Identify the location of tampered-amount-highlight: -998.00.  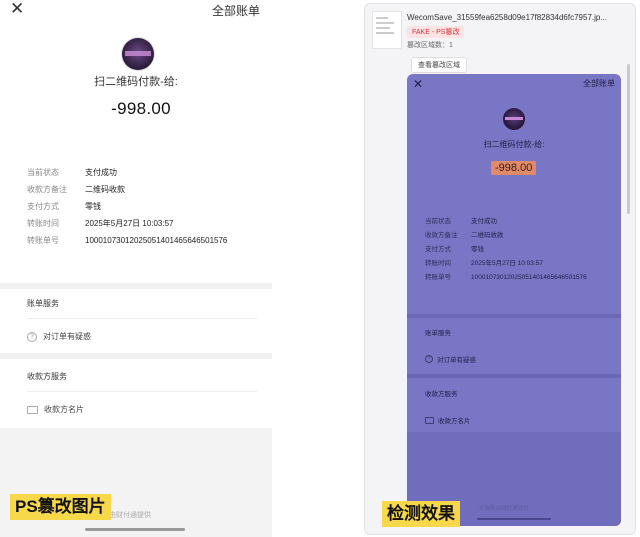
(514, 168).